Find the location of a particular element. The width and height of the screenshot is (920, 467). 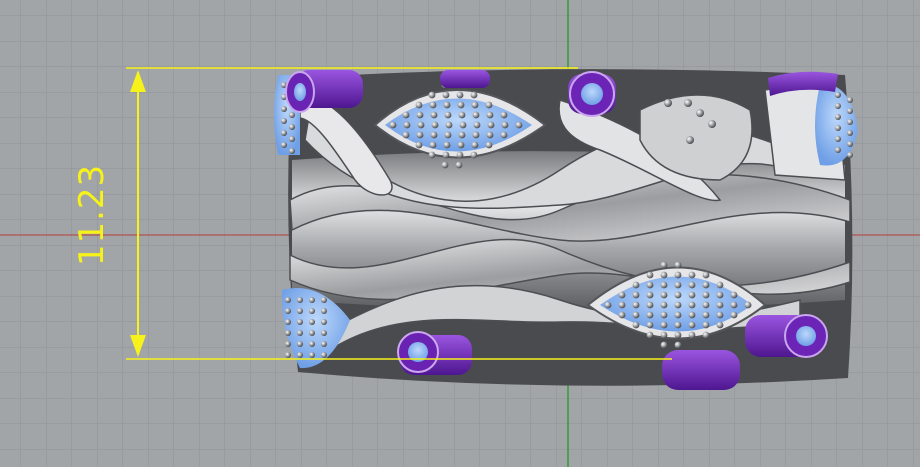

tube-bottom-left is located at coordinates (434, 353).